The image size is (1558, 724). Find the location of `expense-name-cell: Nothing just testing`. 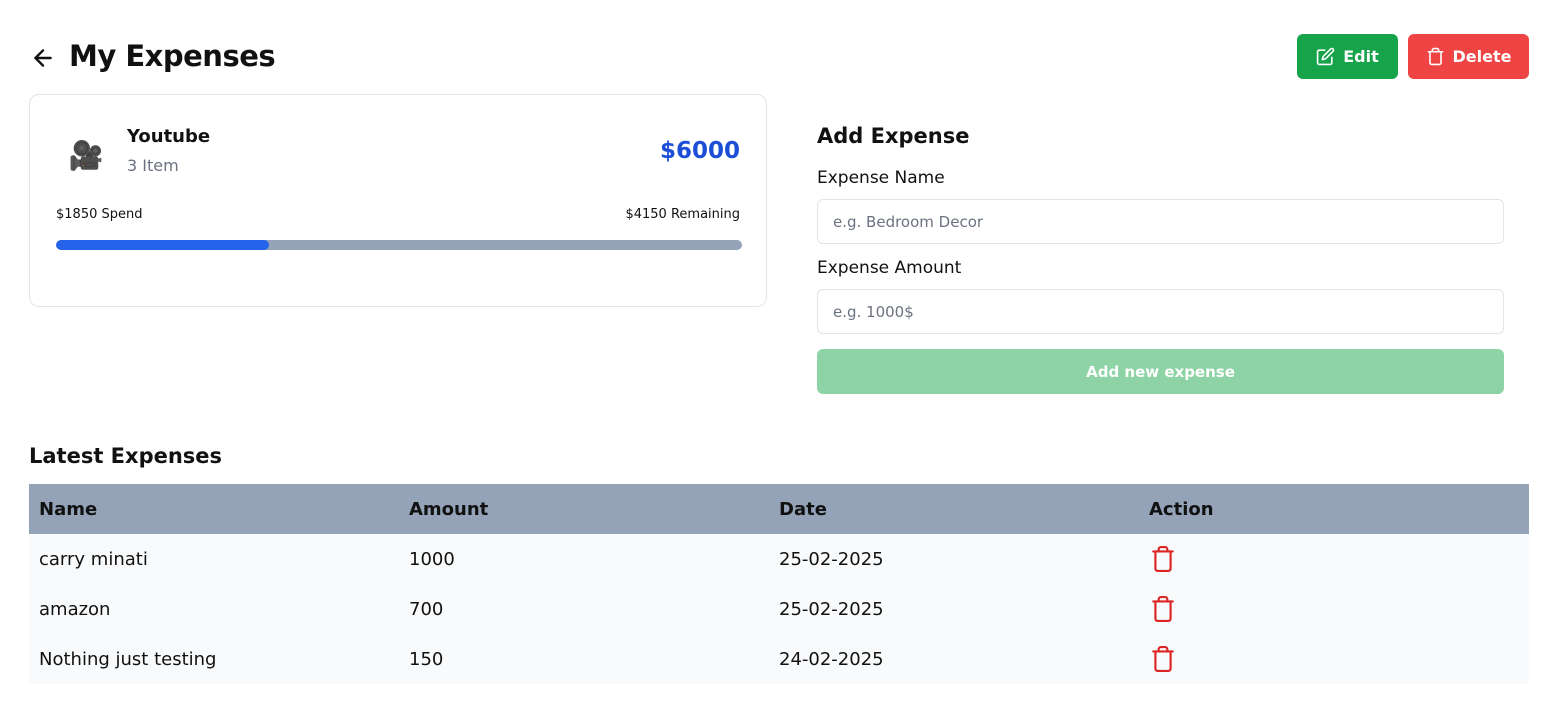

expense-name-cell: Nothing just testing is located at coordinates (214, 659).